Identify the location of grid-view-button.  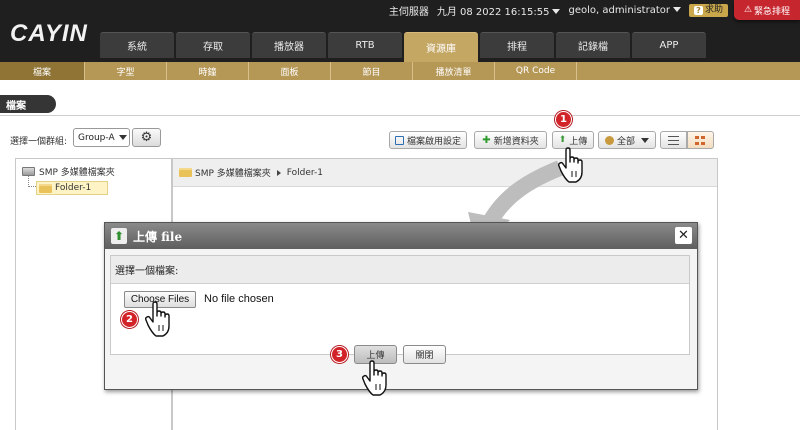
(700, 140).